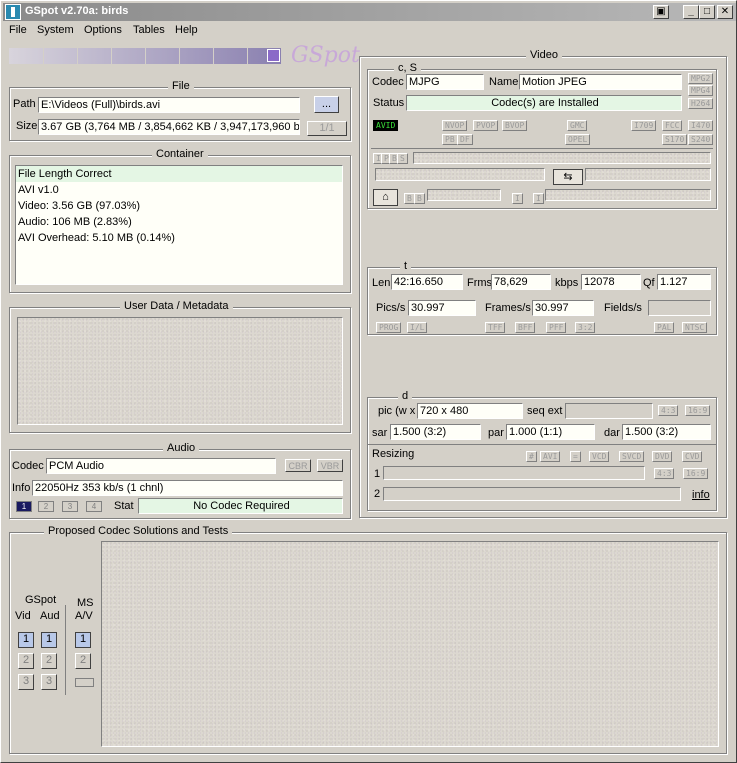  What do you see at coordinates (330, 465) in the screenshot?
I see `vbr-button: VBR` at bounding box center [330, 465].